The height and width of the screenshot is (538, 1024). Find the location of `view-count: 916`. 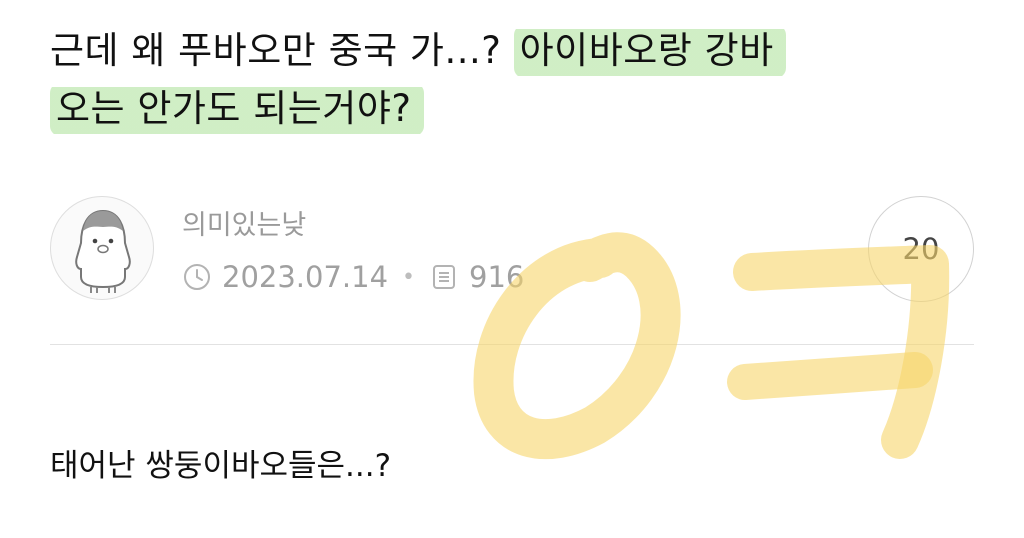

view-count: 916 is located at coordinates (497, 277).